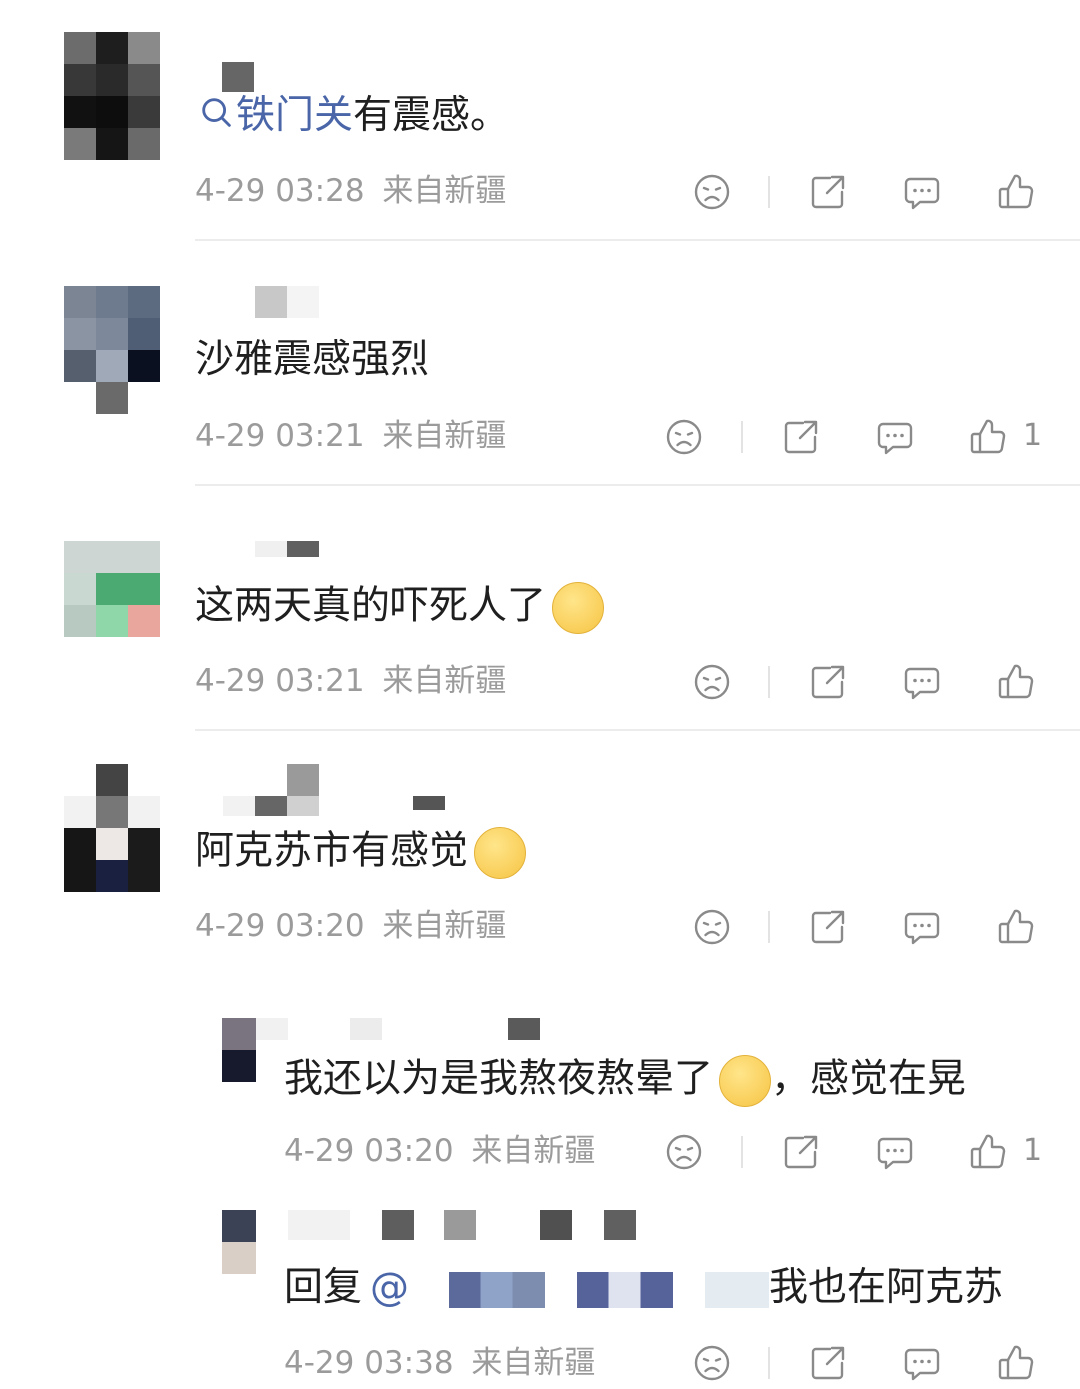 The image size is (1080, 1389). I want to click on reply-meta: 4-29 03:38 来自新疆, so click(439, 1363).